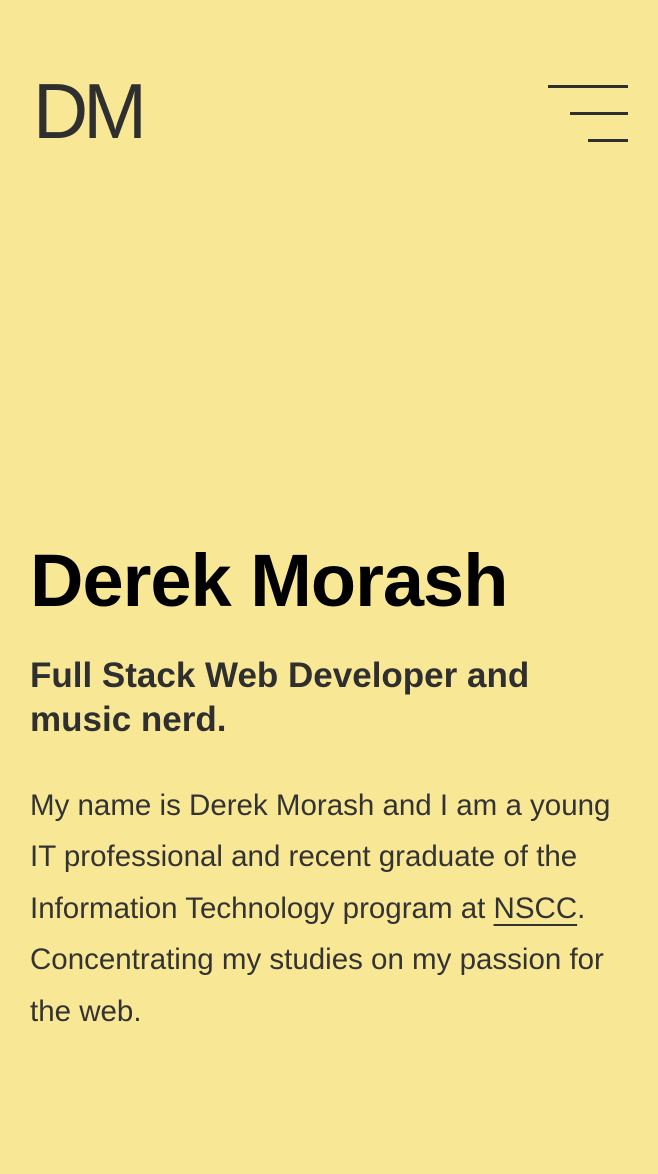 The width and height of the screenshot is (658, 1174). I want to click on site-logo: DM, so click(90, 111).